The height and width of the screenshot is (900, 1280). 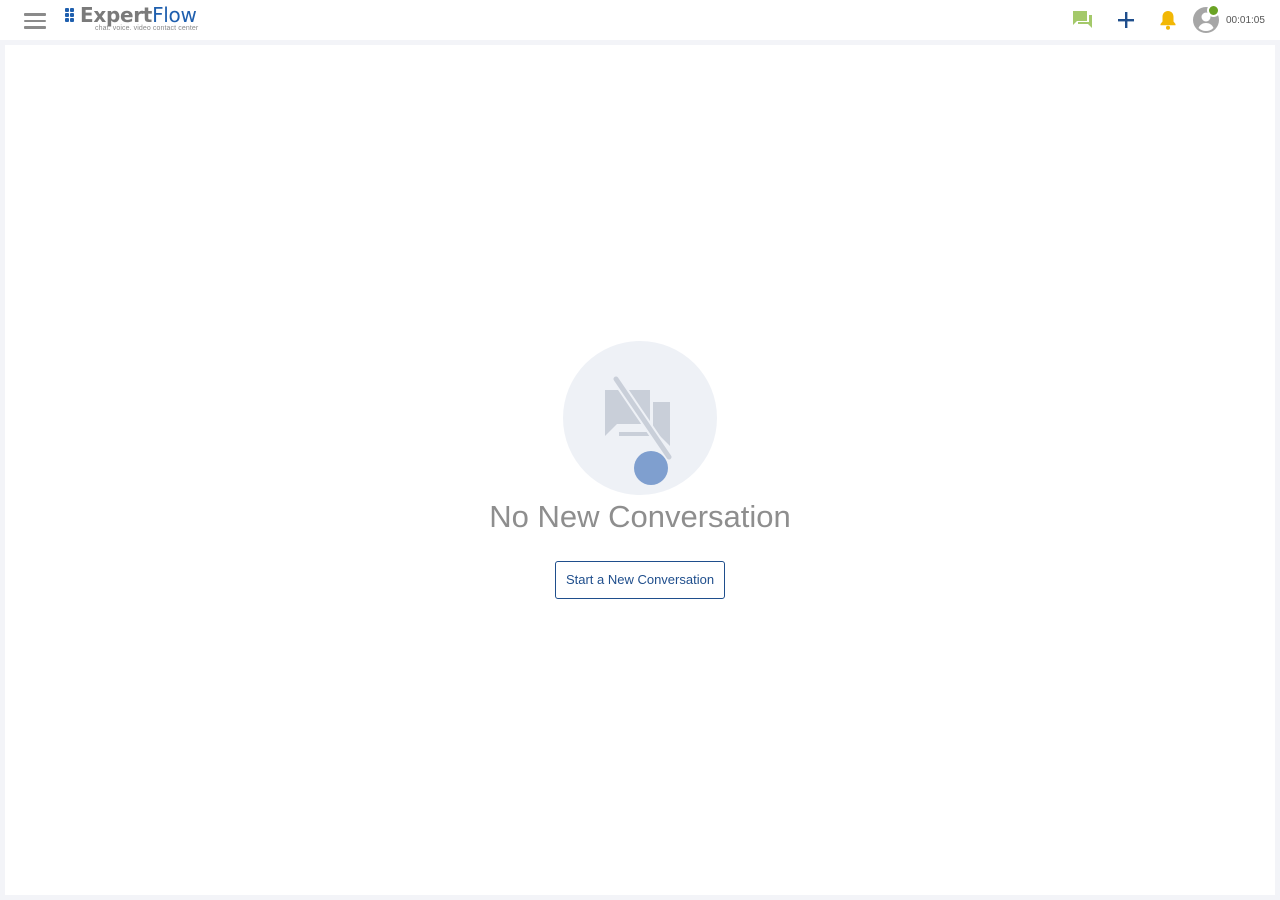 I want to click on logo-name-flow: Flow, so click(x=174, y=15).